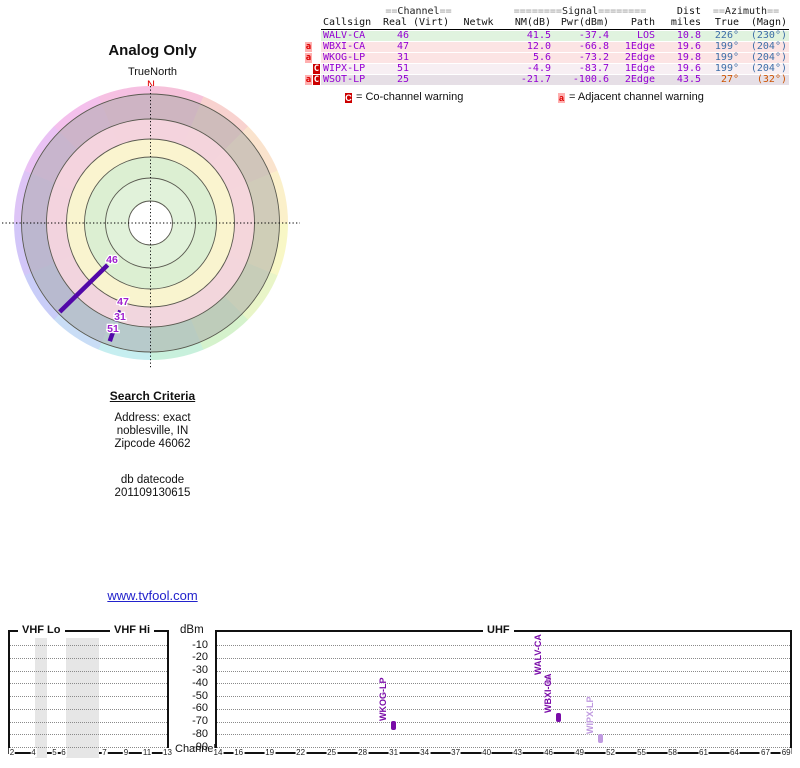 The image size is (800, 768). What do you see at coordinates (456, 752) in the screenshot?
I see `x-tick-label: 37` at bounding box center [456, 752].